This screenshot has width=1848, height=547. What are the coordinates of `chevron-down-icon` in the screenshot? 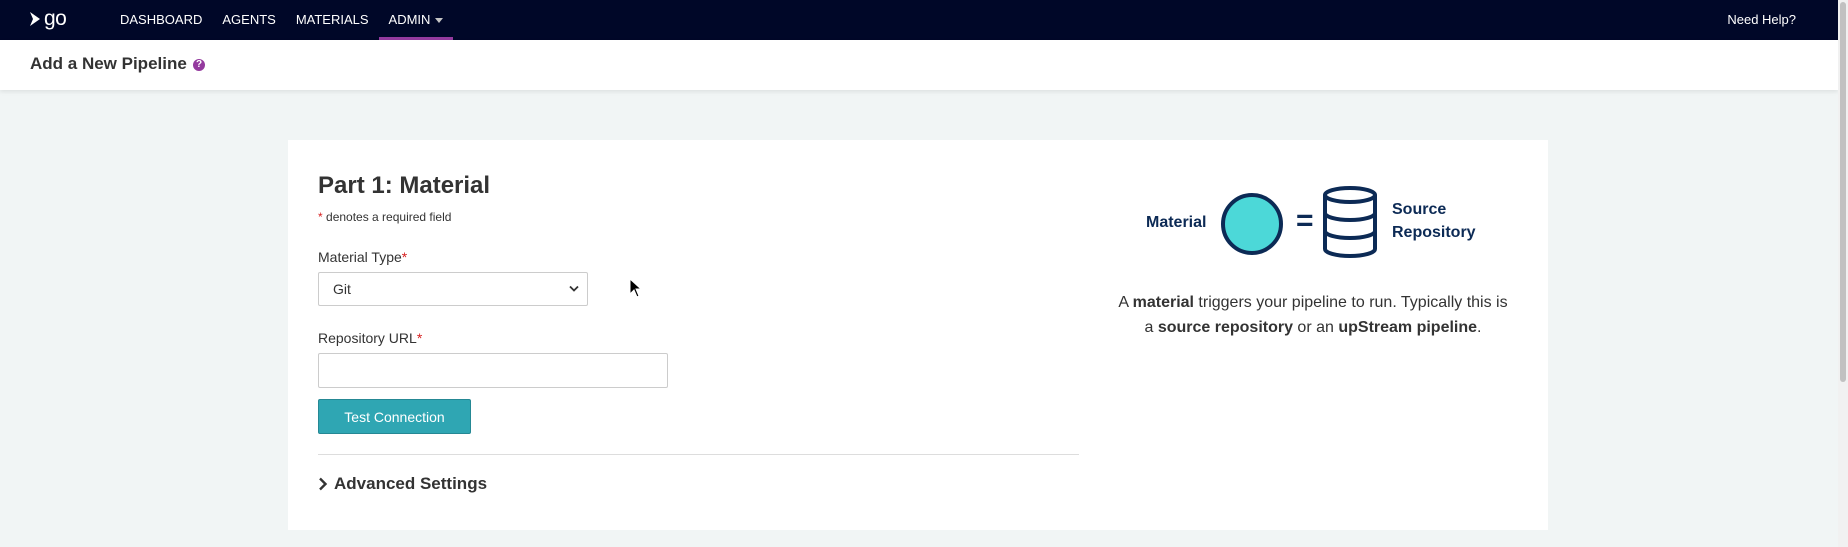 It's located at (574, 288).